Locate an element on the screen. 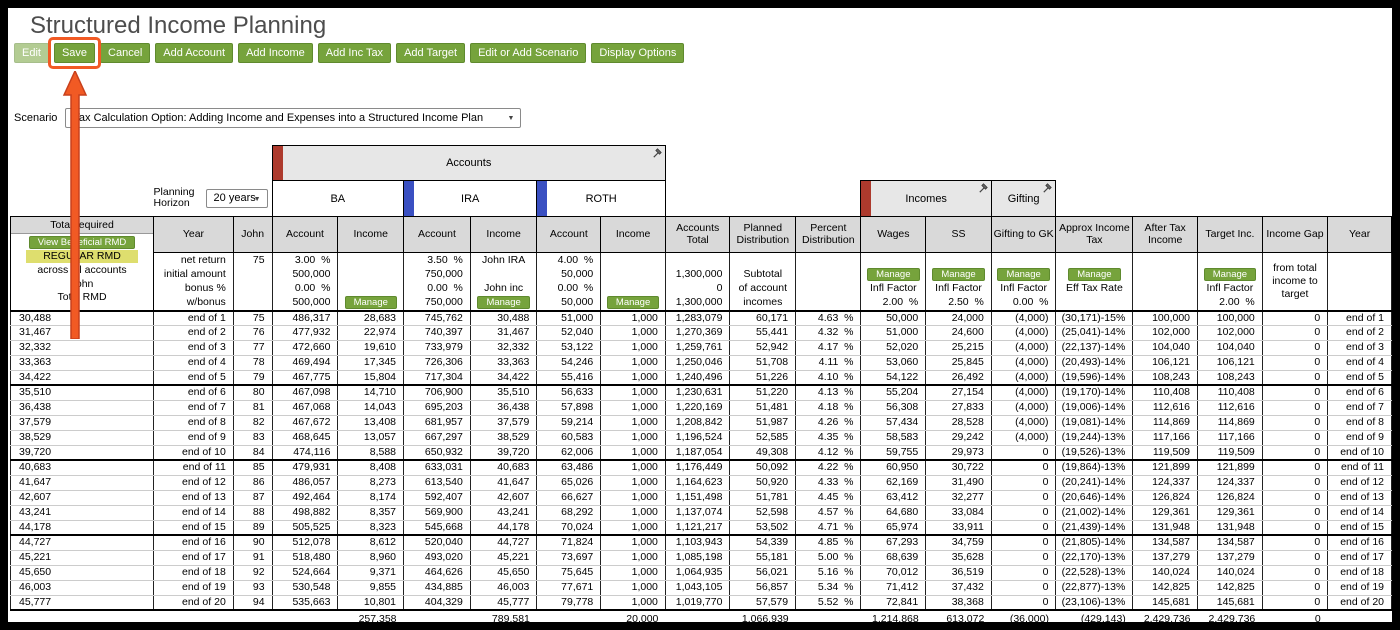  cell: 56,308 is located at coordinates (893, 408).